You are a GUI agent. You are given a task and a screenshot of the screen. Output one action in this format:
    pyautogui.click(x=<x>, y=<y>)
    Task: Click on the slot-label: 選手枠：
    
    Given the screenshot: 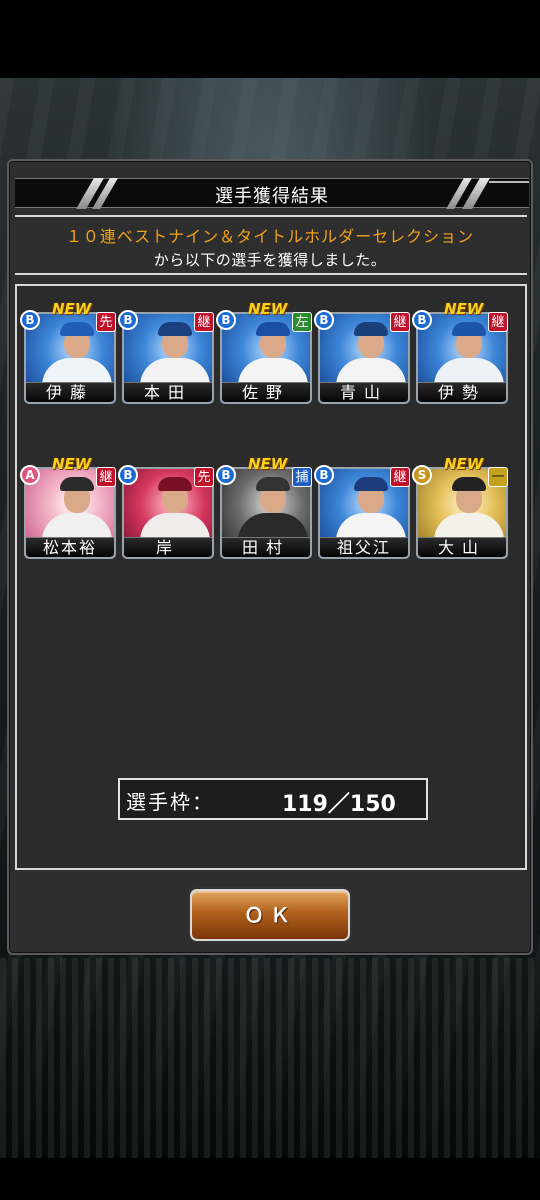 What is the action you would take?
    pyautogui.click(x=170, y=802)
    